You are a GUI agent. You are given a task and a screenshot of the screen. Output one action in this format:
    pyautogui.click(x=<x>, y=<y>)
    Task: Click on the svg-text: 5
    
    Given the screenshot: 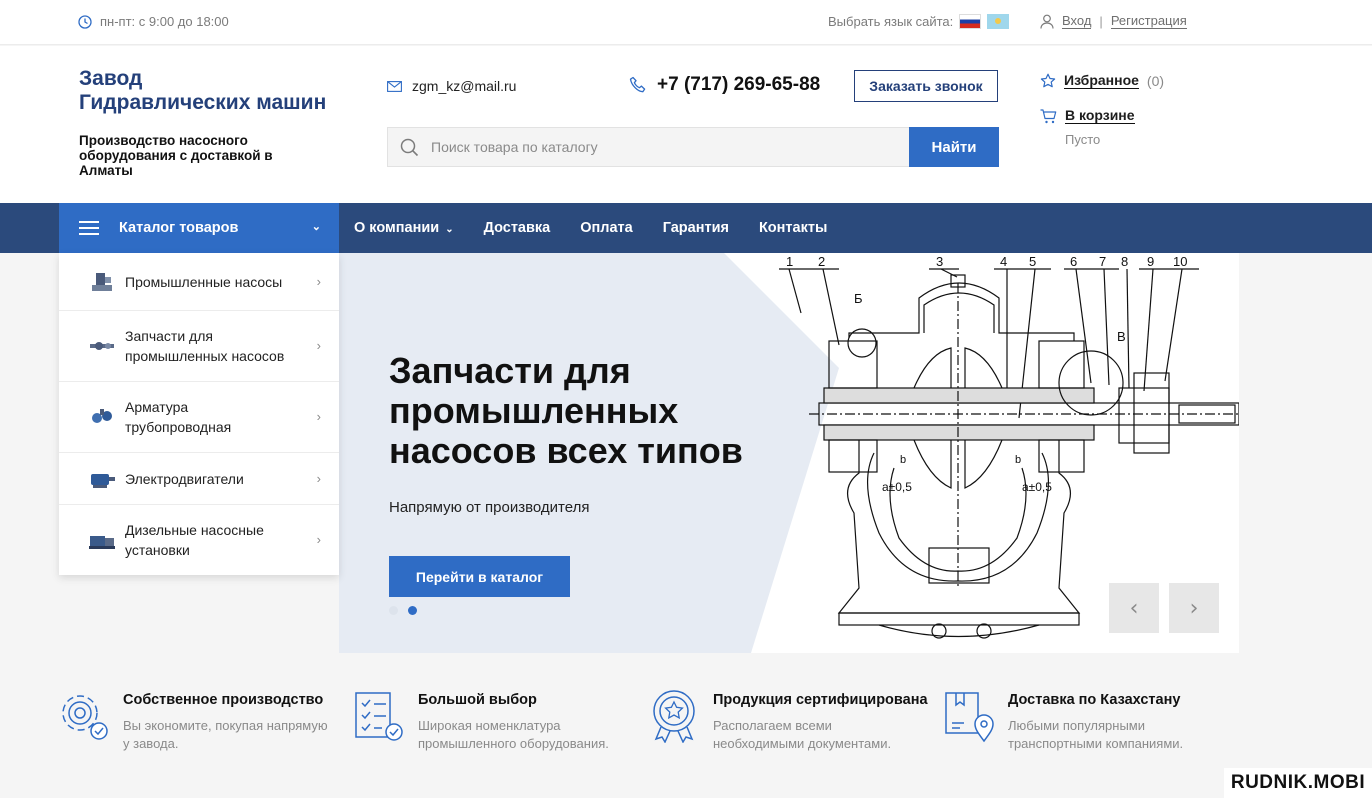 What is the action you would take?
    pyautogui.click(x=1032, y=261)
    